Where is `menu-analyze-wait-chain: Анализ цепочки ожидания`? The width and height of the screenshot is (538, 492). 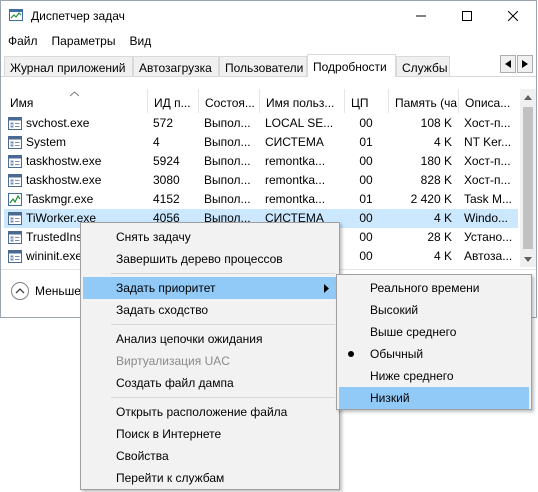
menu-analyze-wait-chain: Анализ цепочки ожидания is located at coordinates (210, 339).